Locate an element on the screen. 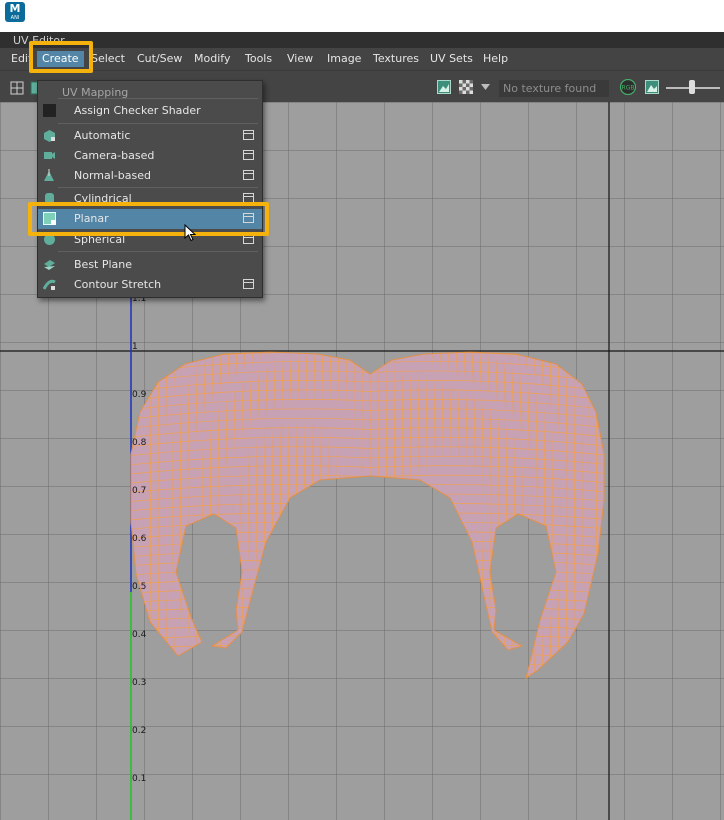 The image size is (724, 820). rgb-channel-icon: RGB is located at coordinates (628, 87).